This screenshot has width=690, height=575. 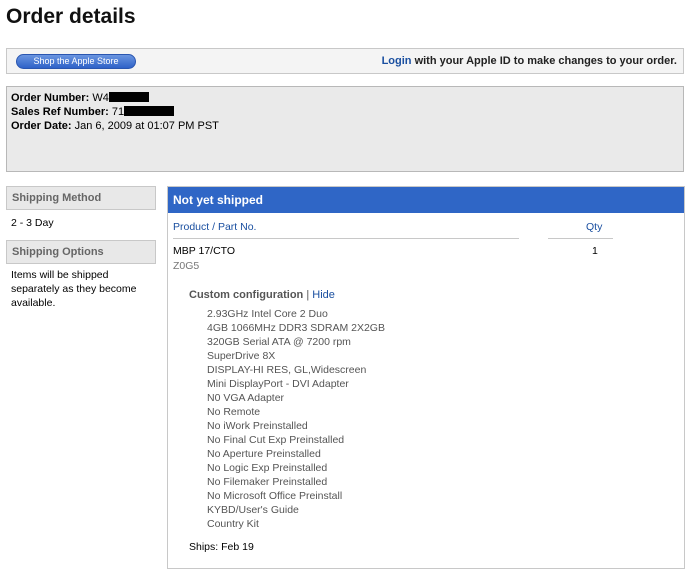 What do you see at coordinates (323, 295) in the screenshot?
I see `hide-config-link: Hide` at bounding box center [323, 295].